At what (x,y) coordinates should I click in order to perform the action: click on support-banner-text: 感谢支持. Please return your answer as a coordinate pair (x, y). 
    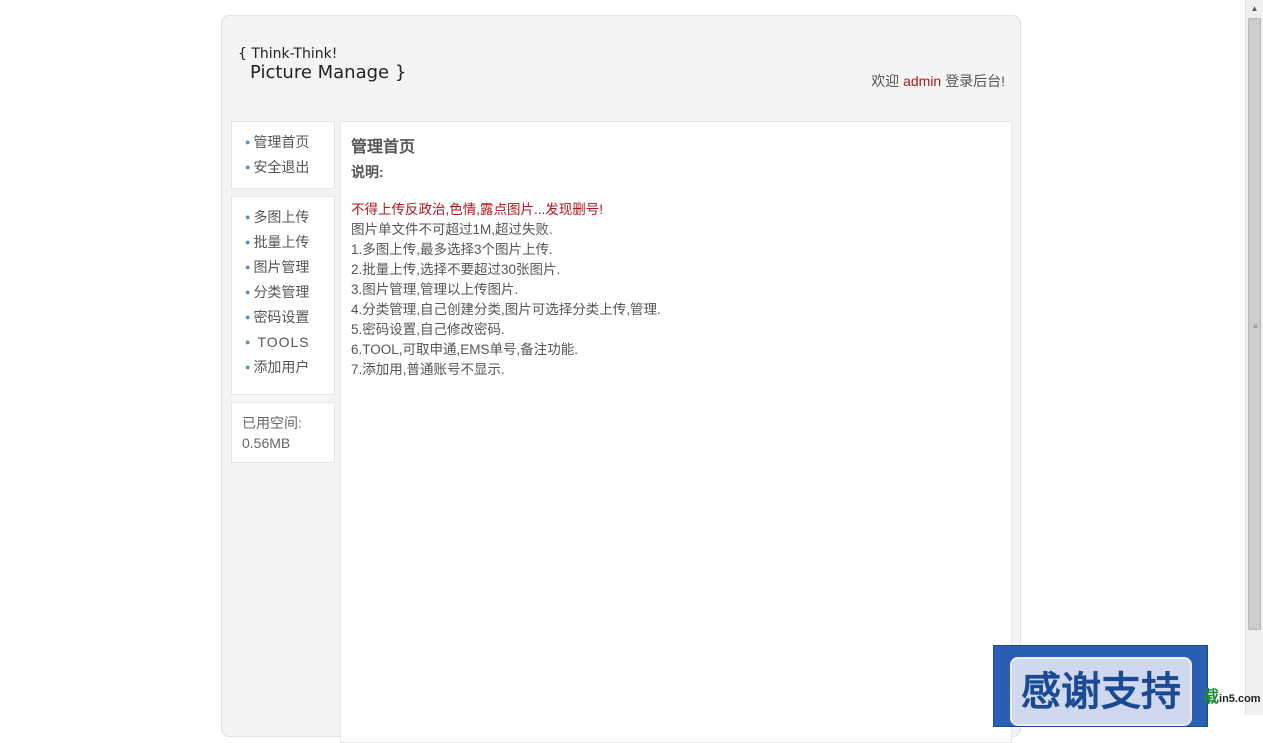
    Looking at the image, I should click on (1101, 691).